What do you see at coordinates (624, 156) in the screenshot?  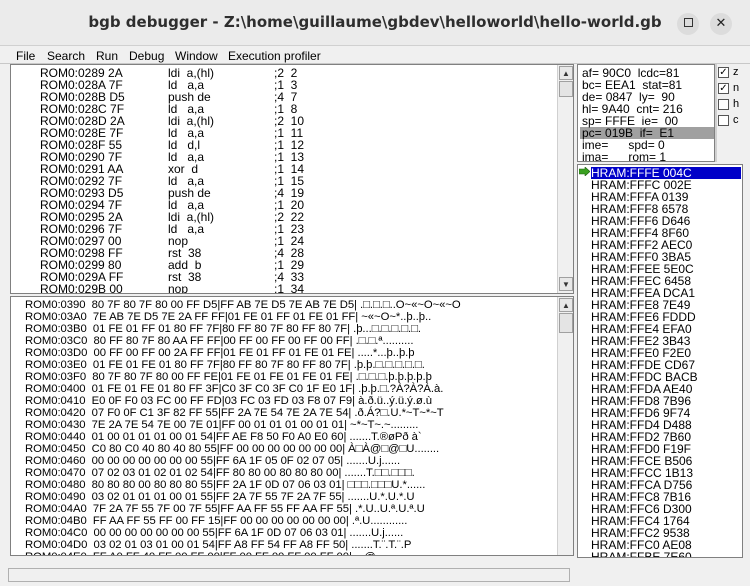 I see `register-row: ima= rom= 1` at bounding box center [624, 156].